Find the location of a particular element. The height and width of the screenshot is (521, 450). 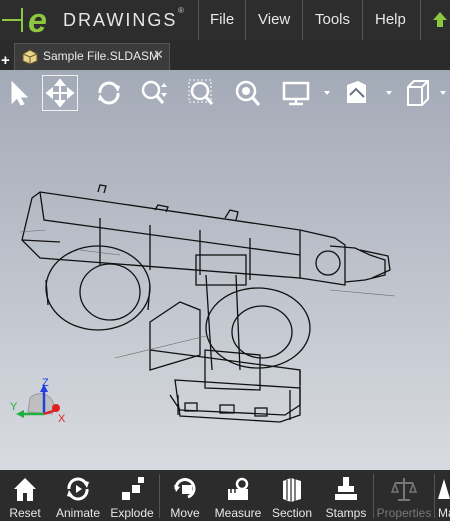

svg-text: e is located at coordinates (37, 21).